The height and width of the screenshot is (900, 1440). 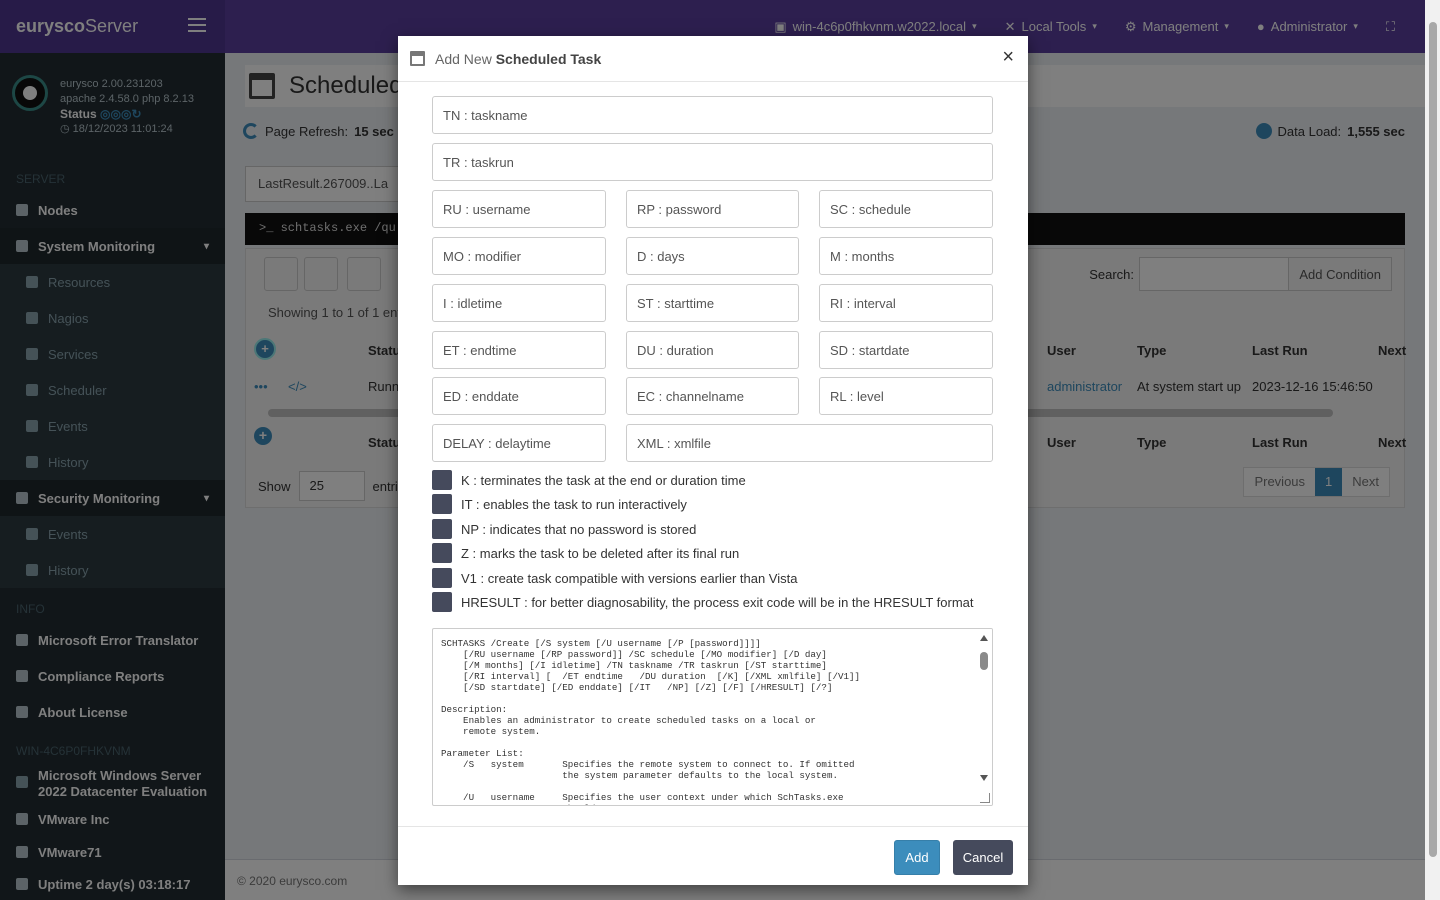 I want to click on password-input, so click(x=712, y=209).